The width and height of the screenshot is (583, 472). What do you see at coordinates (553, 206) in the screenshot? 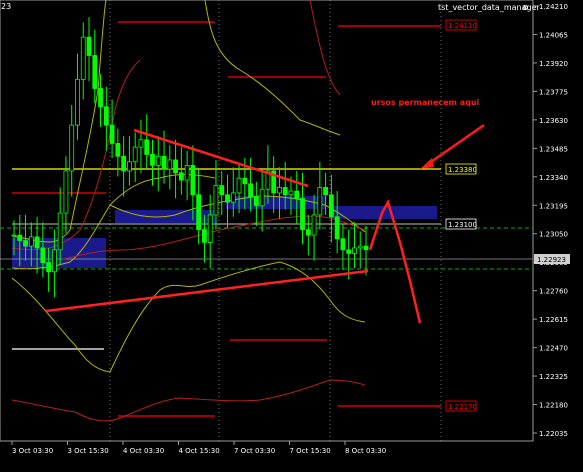
I see `price-tick-label: 1.23195` at bounding box center [553, 206].